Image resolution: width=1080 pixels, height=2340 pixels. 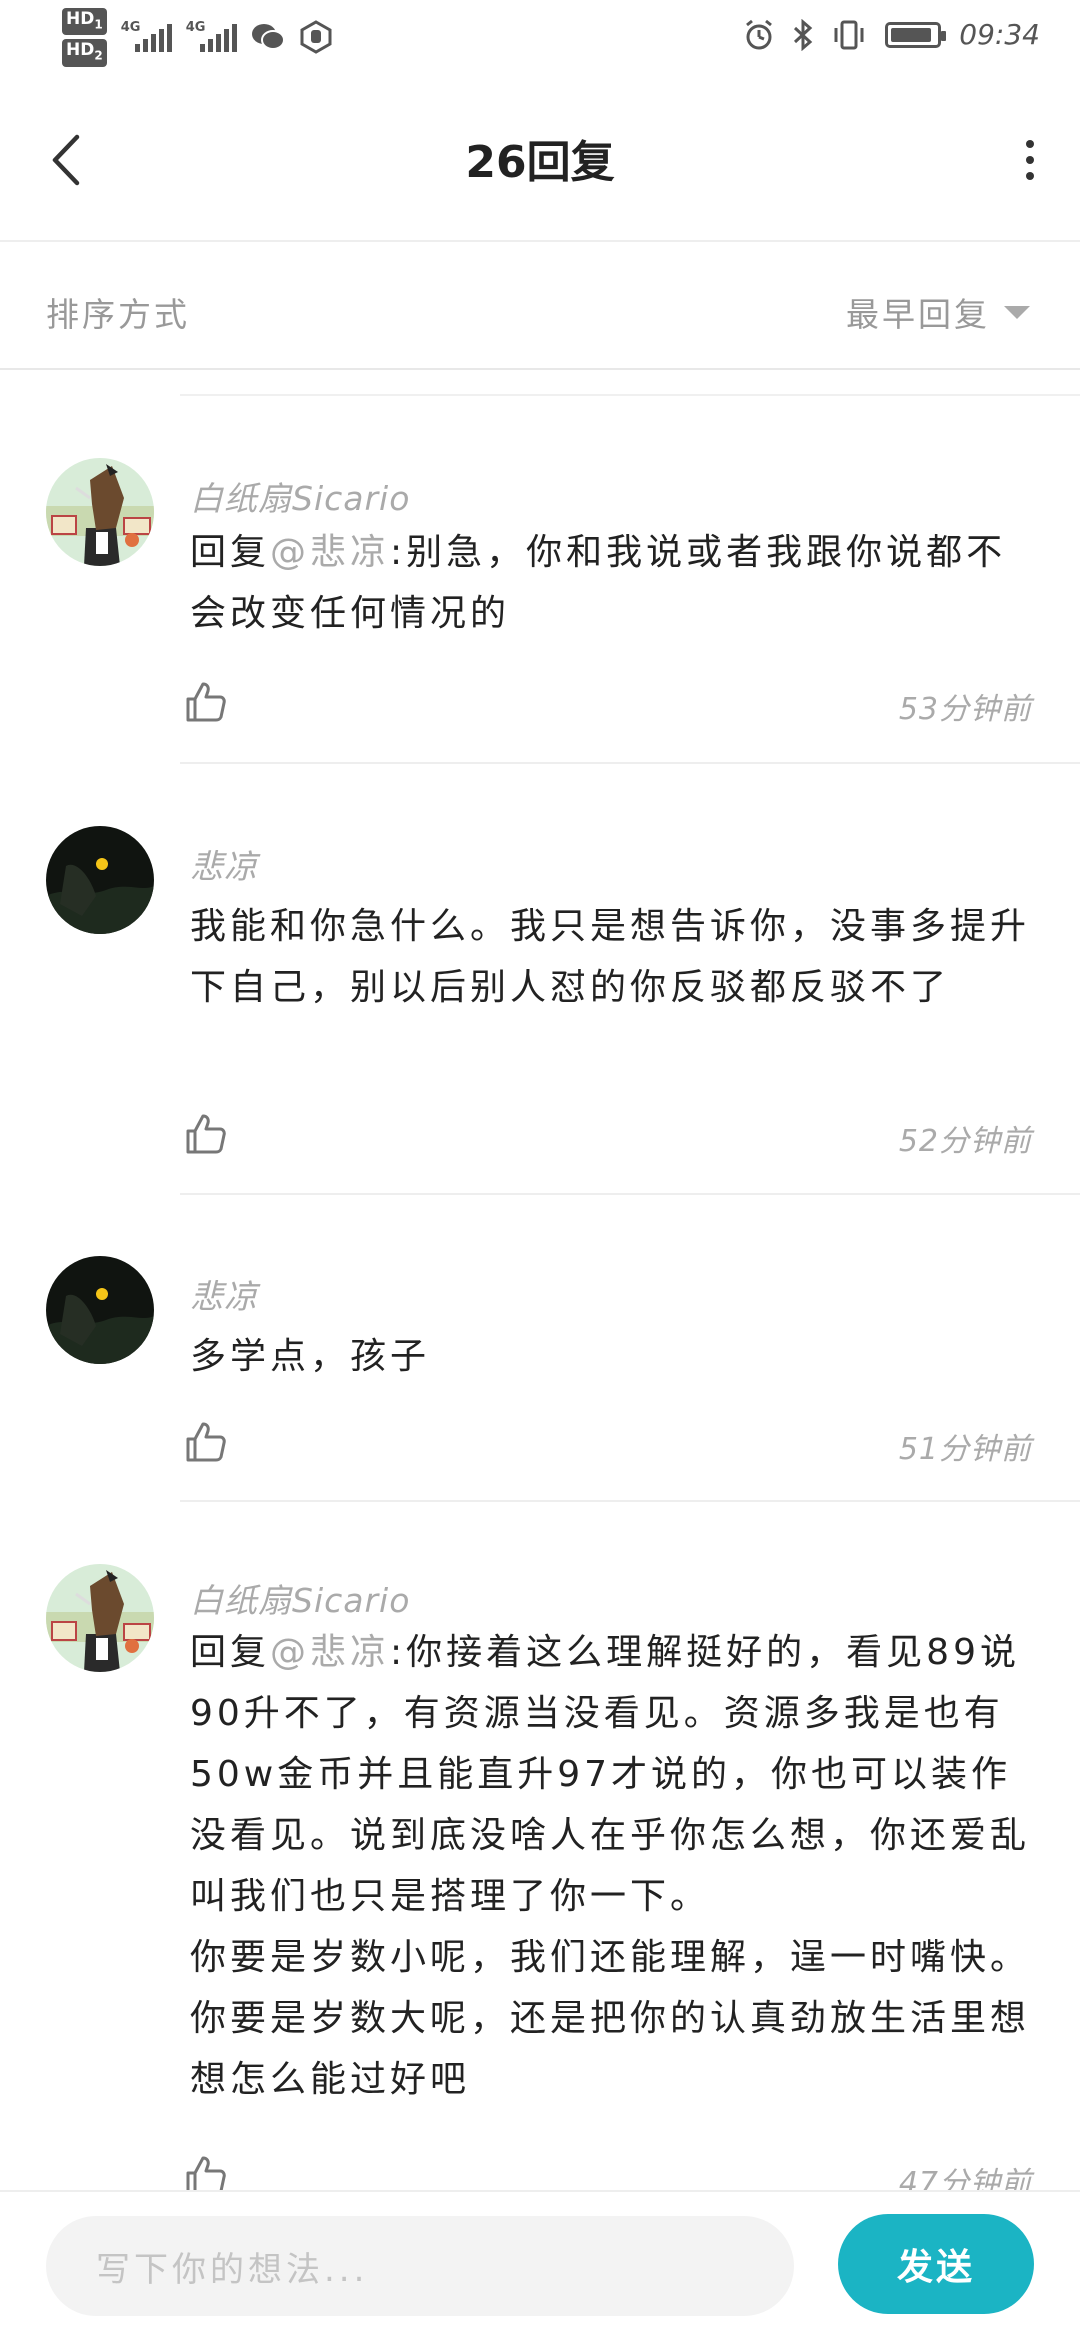 What do you see at coordinates (118, 314) in the screenshot?
I see `sort-label: 排序方式` at bounding box center [118, 314].